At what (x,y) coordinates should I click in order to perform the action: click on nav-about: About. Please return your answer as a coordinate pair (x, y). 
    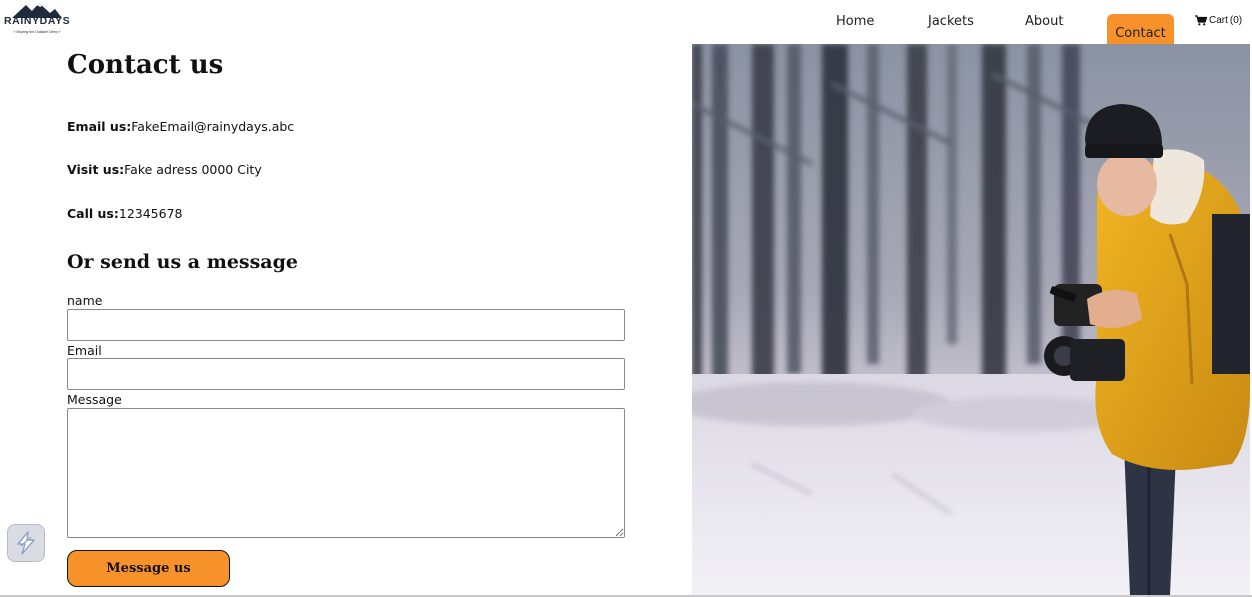
    Looking at the image, I should click on (1044, 21).